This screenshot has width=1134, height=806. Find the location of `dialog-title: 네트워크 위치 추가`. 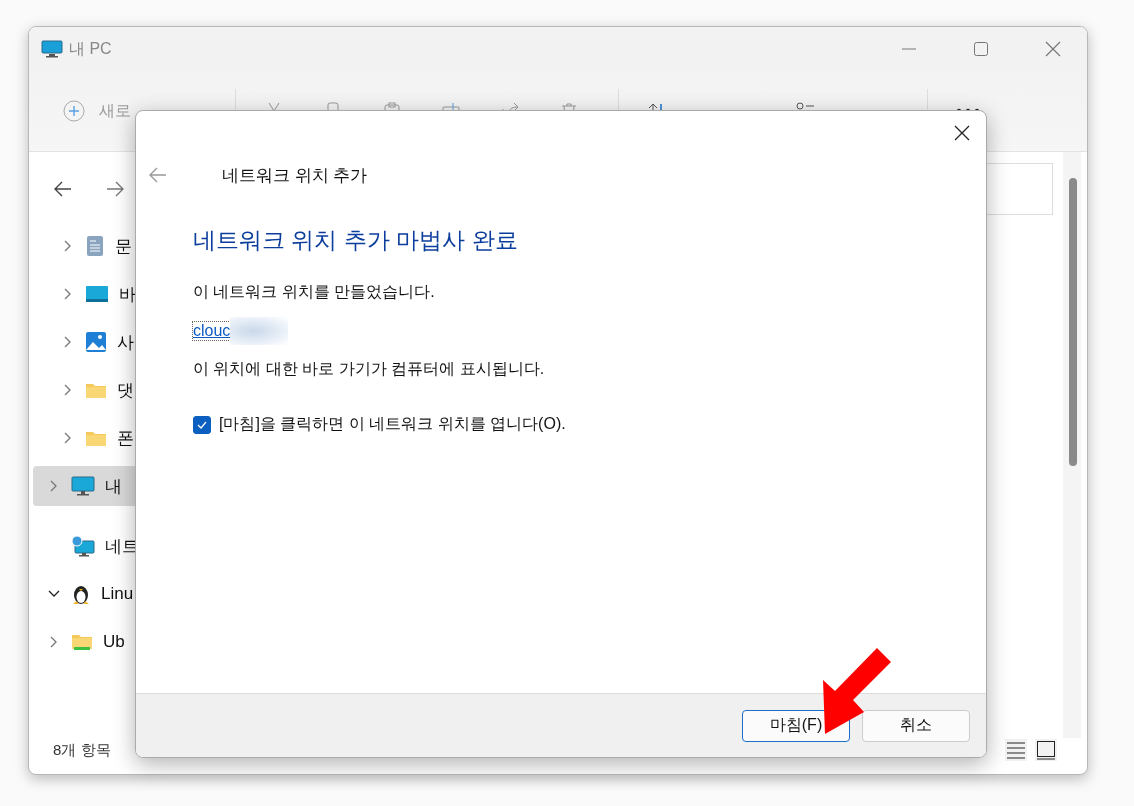

dialog-title: 네트워크 위치 추가 is located at coordinates (295, 175).